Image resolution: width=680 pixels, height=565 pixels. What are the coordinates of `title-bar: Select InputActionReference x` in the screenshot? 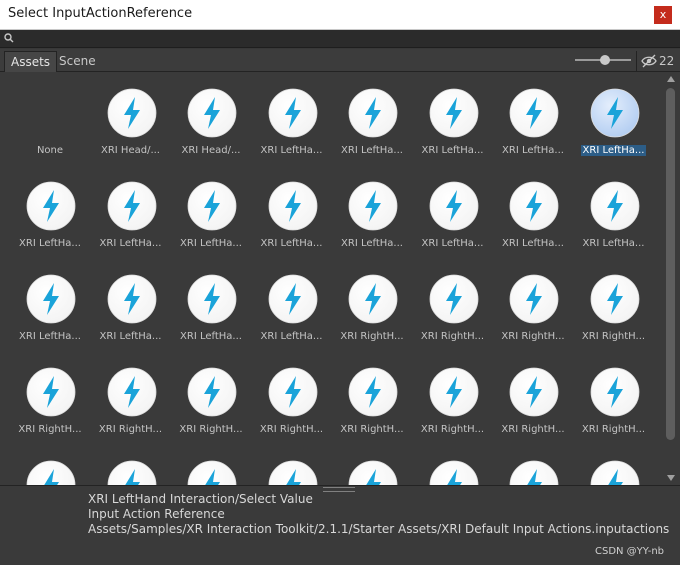 It's located at (340, 15).